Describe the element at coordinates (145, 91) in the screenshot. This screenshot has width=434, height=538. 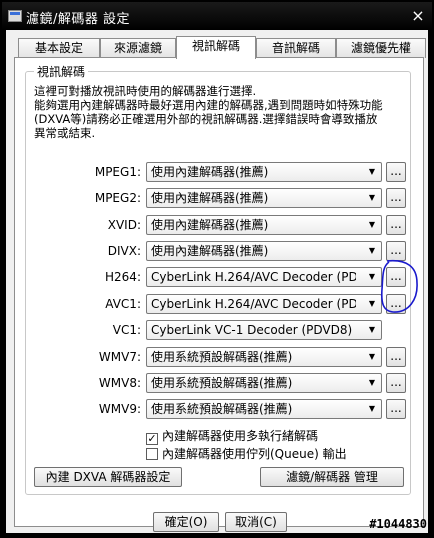
I see `description-line: 這裡可對播放視訊時使用的解碼器進行選擇.` at that location.